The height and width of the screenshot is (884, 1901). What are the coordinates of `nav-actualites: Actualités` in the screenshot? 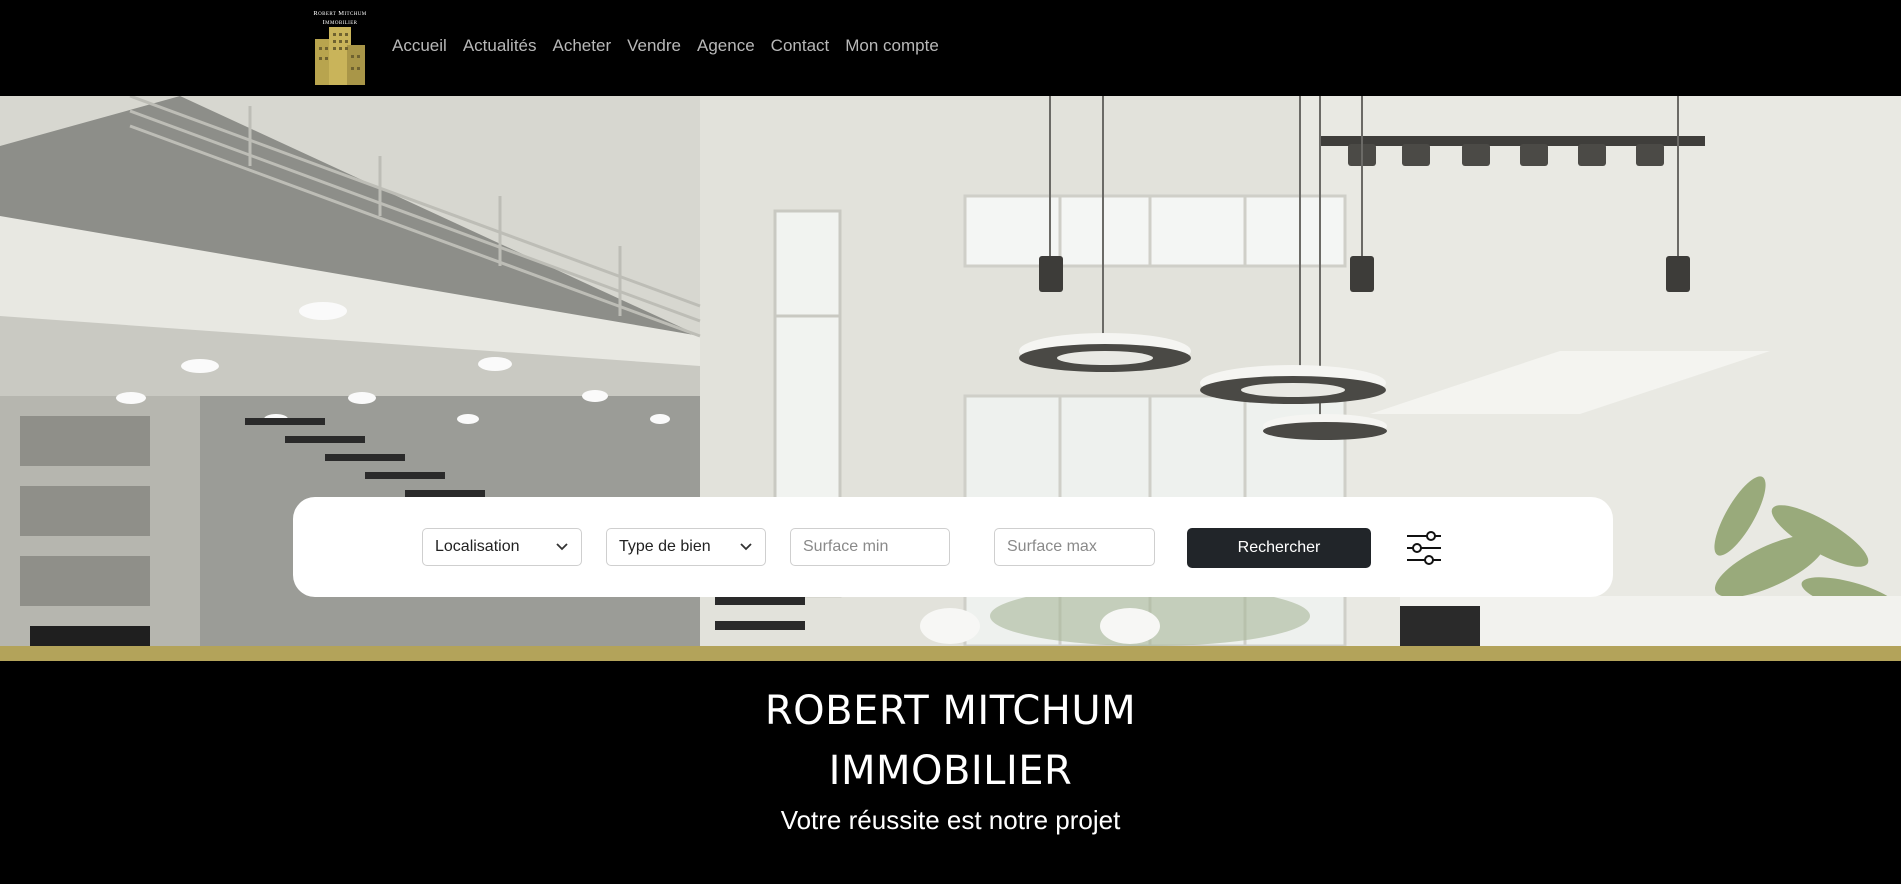 It's located at (500, 46).